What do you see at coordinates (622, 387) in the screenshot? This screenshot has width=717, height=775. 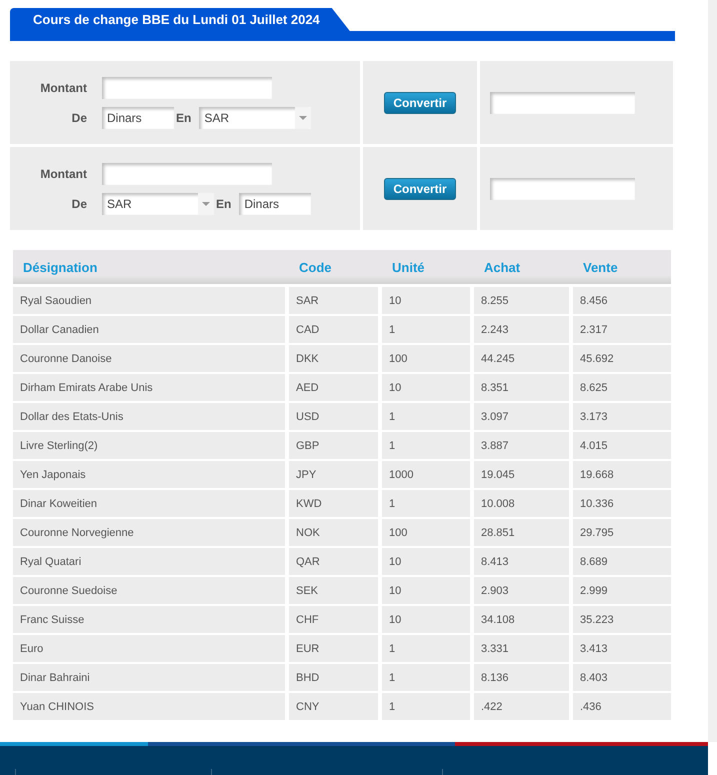 I see `table-cell: 8.625` at bounding box center [622, 387].